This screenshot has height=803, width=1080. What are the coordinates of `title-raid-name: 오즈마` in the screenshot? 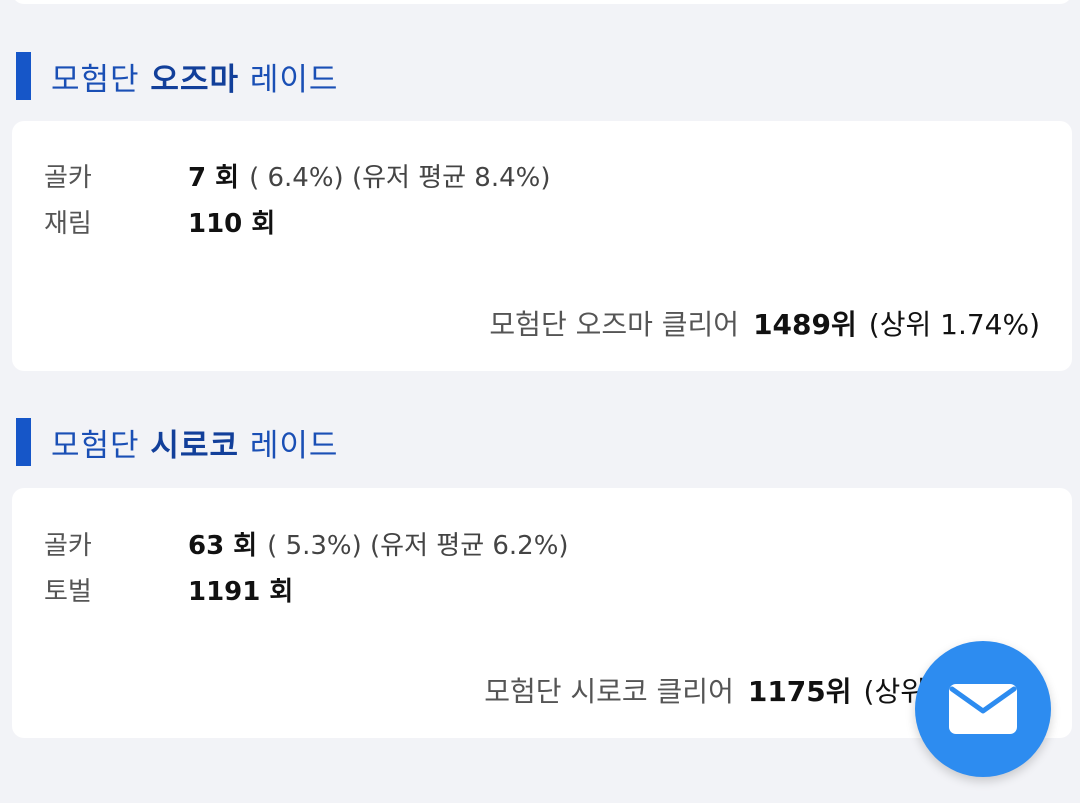 It's located at (194, 79).